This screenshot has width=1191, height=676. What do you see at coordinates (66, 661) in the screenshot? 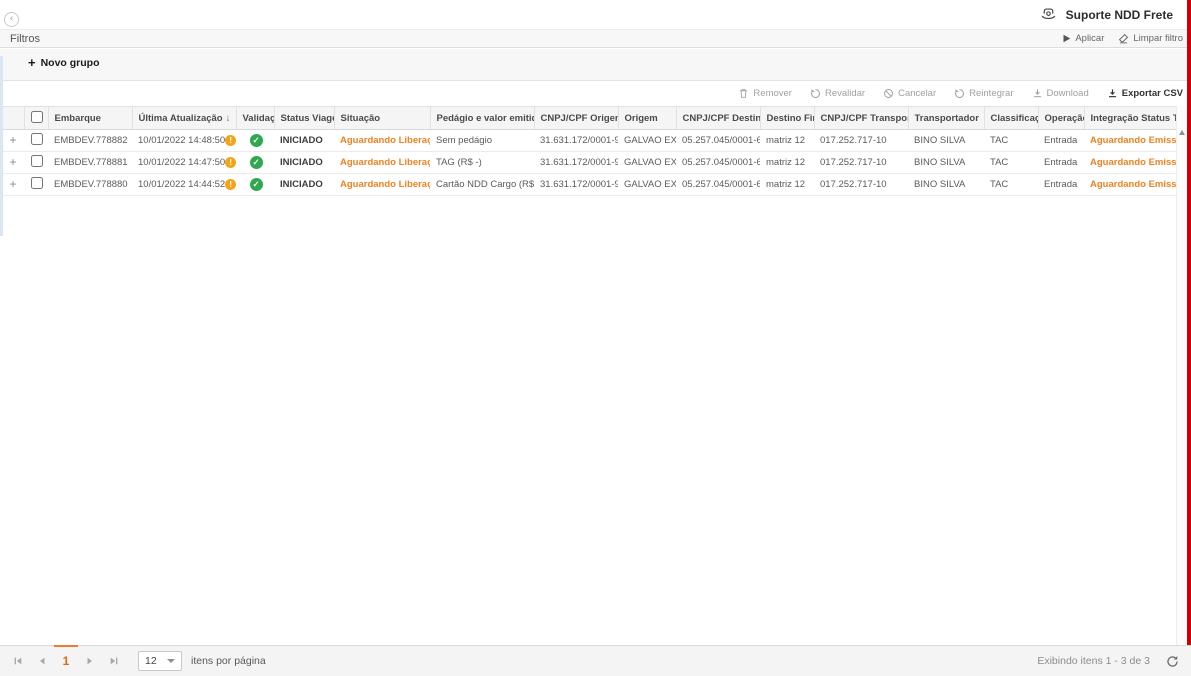
I see `page-1-button: 1` at bounding box center [66, 661].